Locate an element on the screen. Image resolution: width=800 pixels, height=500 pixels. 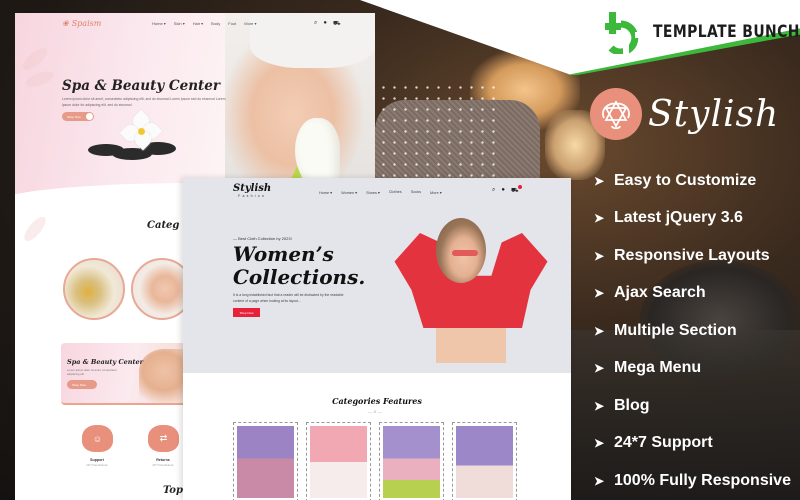
fashion-menu-item: Shoes ▾ is located at coordinates (373, 192).